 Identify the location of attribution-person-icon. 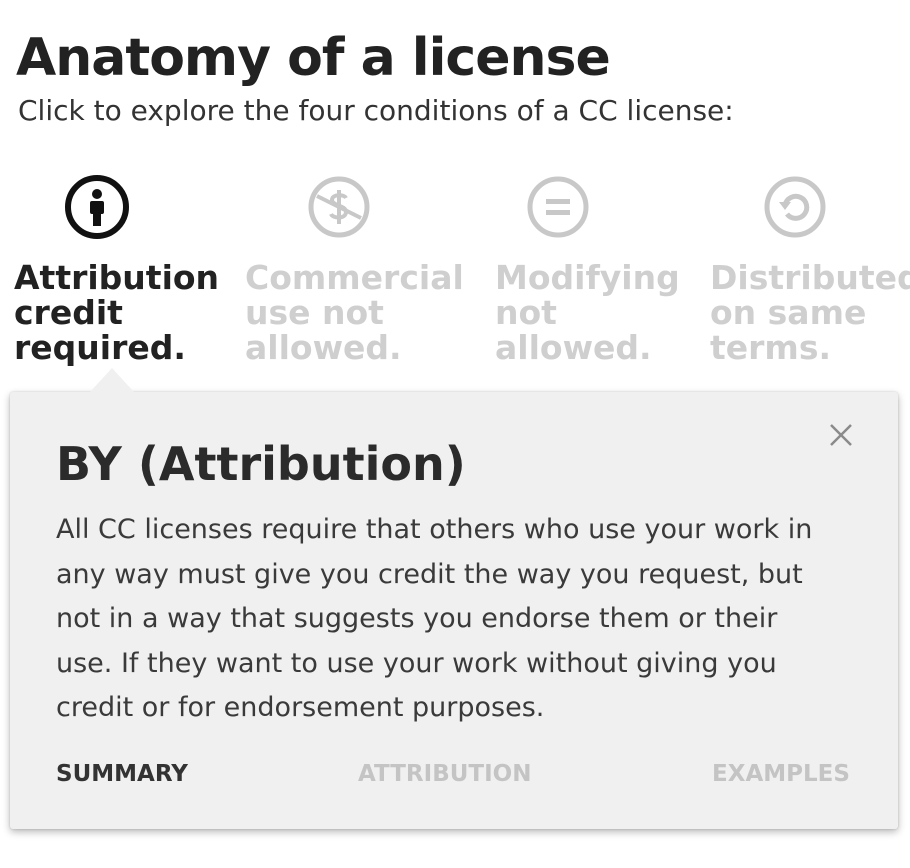
(97, 207).